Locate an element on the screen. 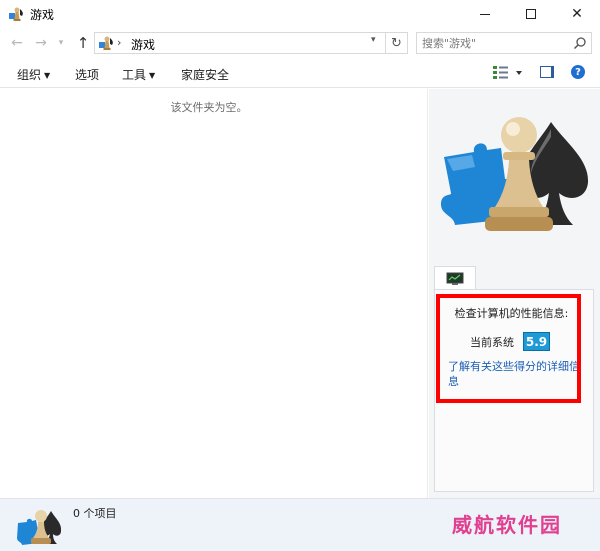 The width and height of the screenshot is (600, 551). command-bar: 组织 ▼ 选项 工具 ▼ 家庭安全 ? is located at coordinates (300, 73).